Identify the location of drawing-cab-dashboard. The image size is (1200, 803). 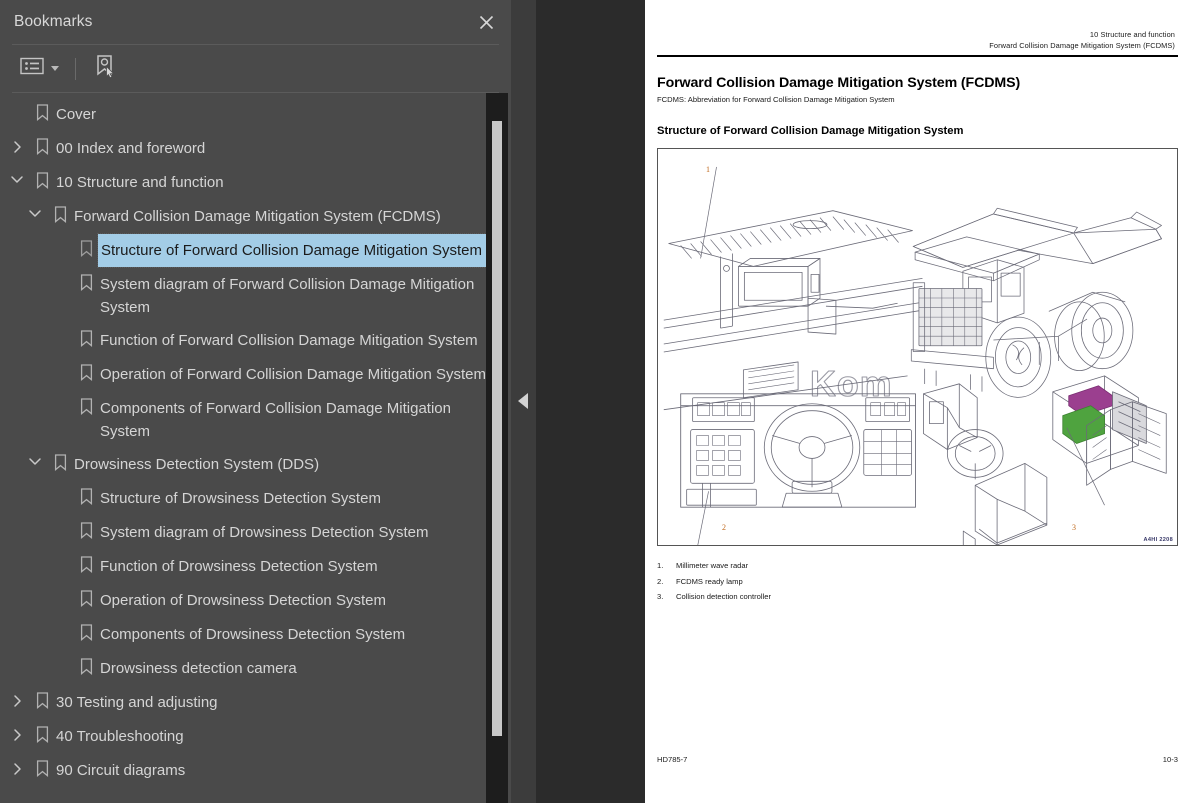
(798, 469).